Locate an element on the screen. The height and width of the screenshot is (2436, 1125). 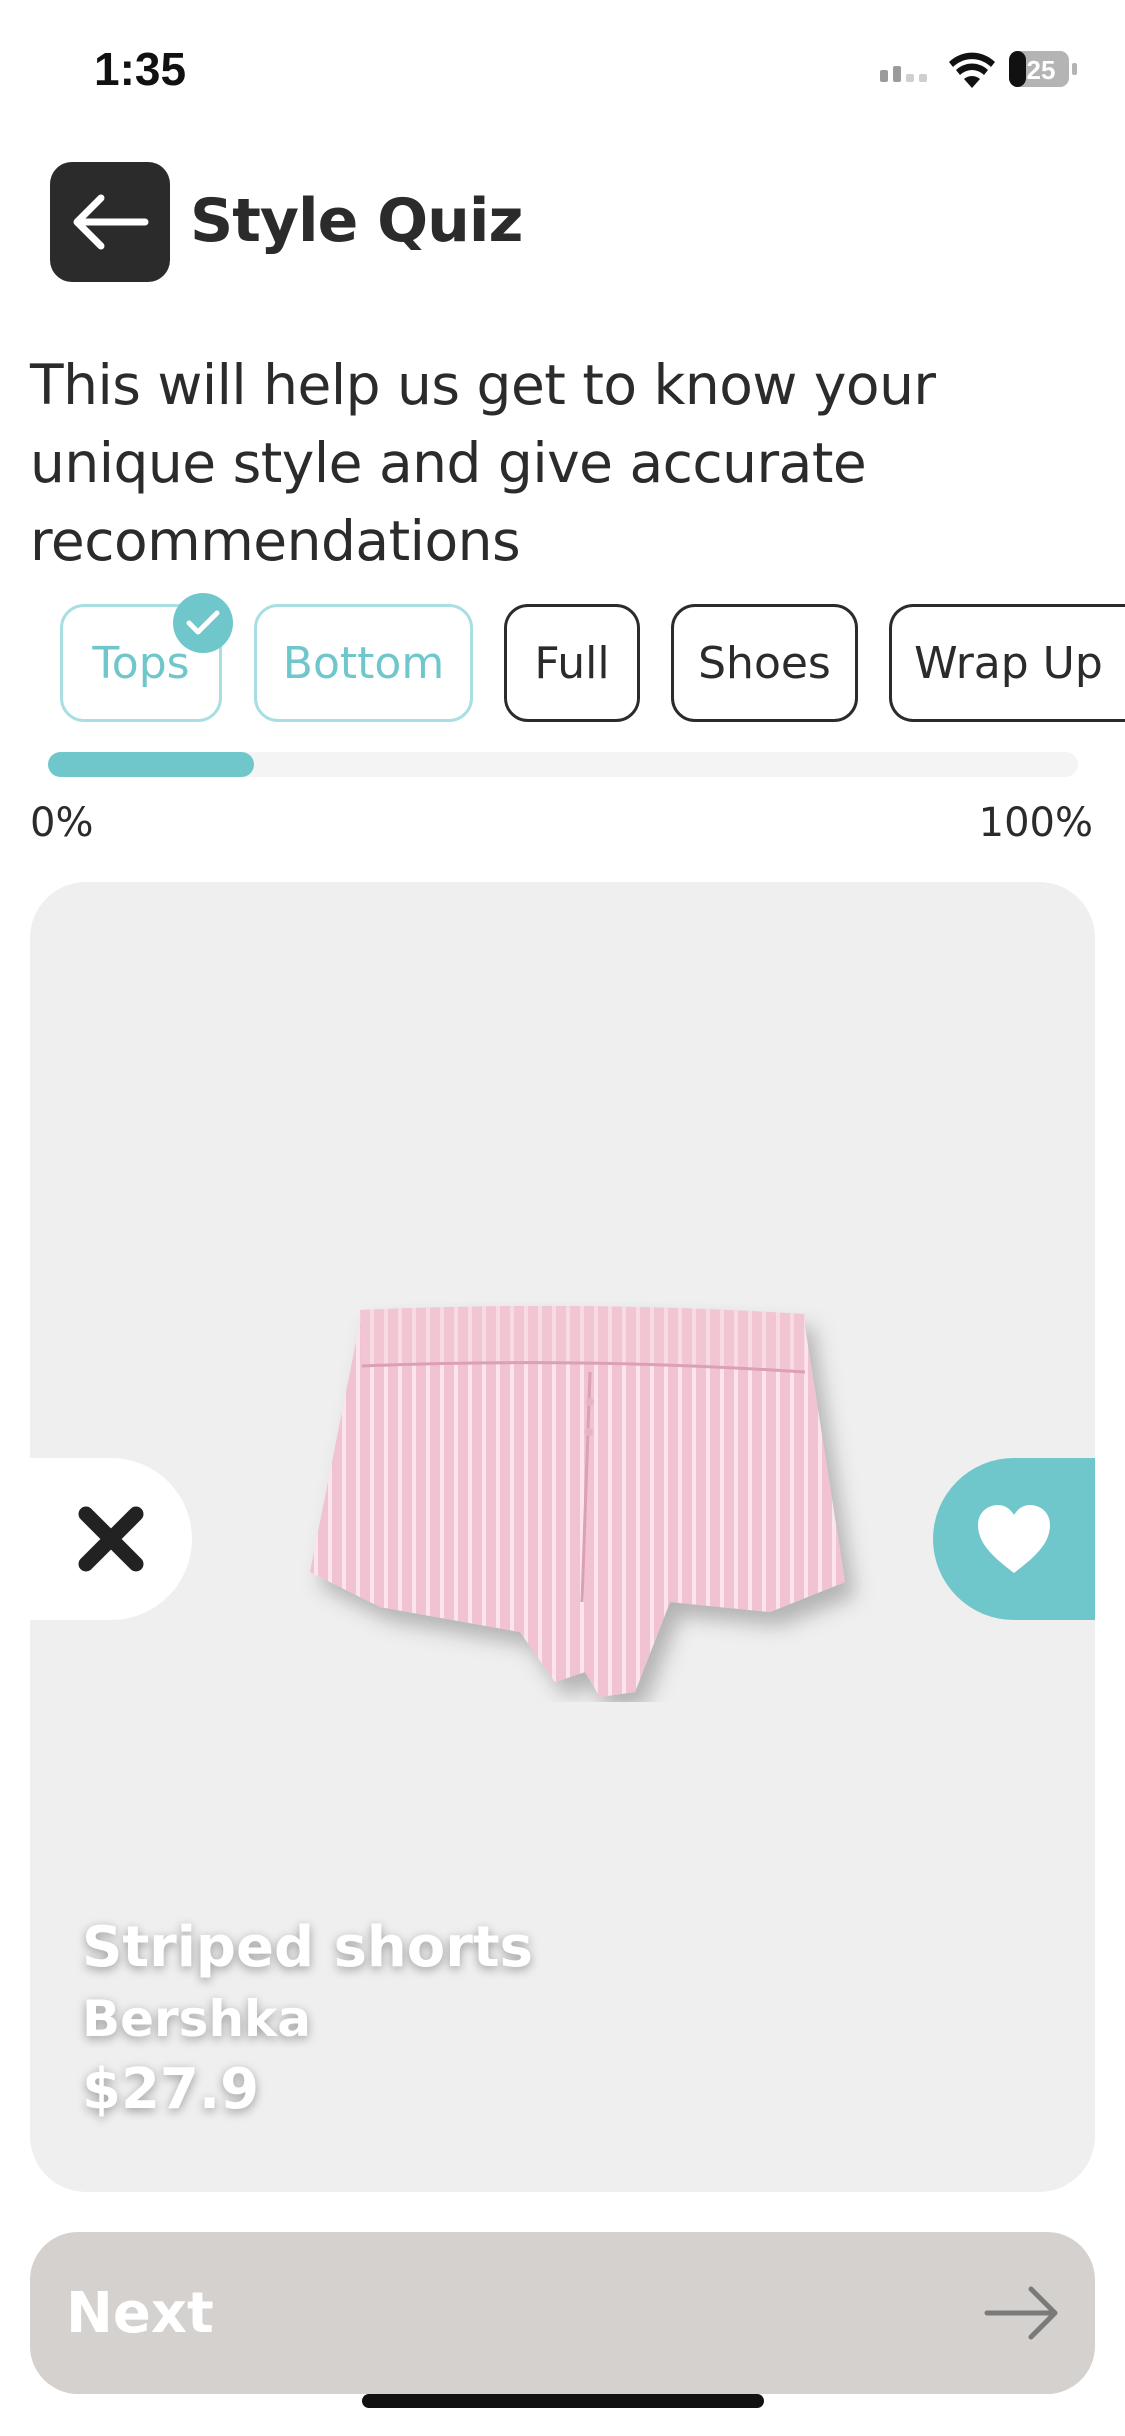
product-info: Striped shorts Bershka $27.9 is located at coordinates (307, 2019).